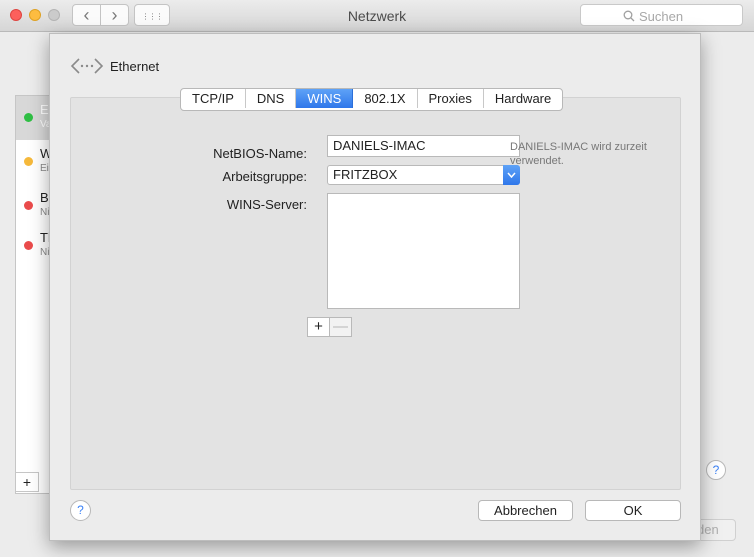 The image size is (754, 557). Describe the element at coordinates (44, 168) in the screenshot. I see `service-status: Ei` at that location.